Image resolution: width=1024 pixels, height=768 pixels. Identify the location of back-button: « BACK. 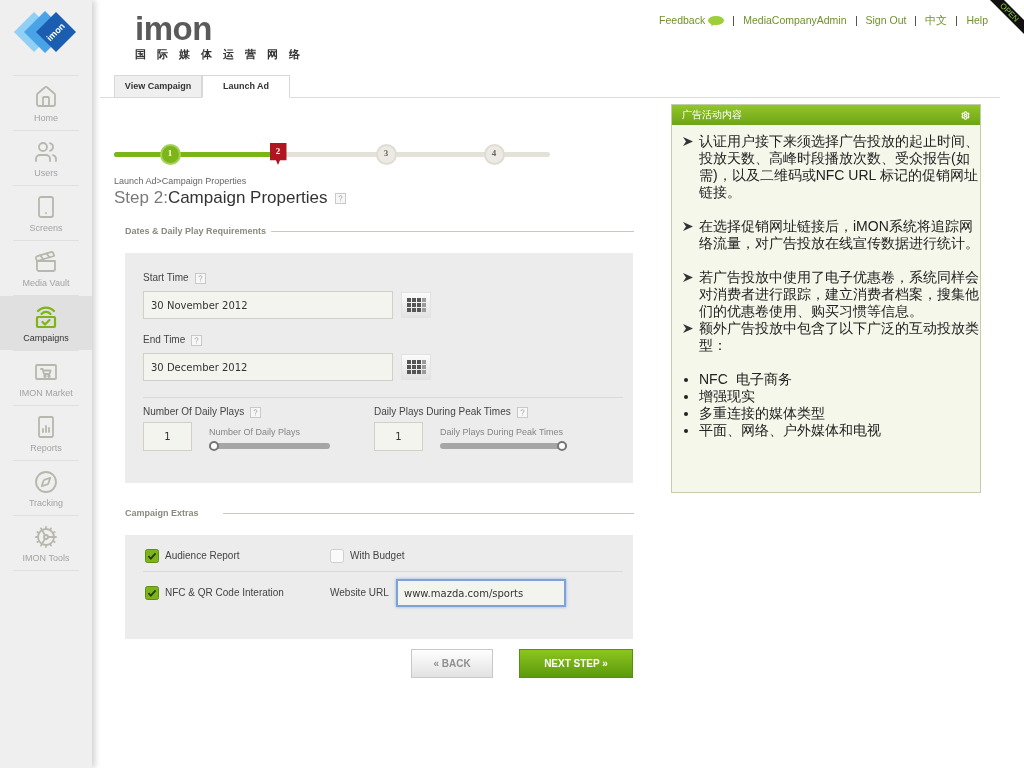
(452, 663).